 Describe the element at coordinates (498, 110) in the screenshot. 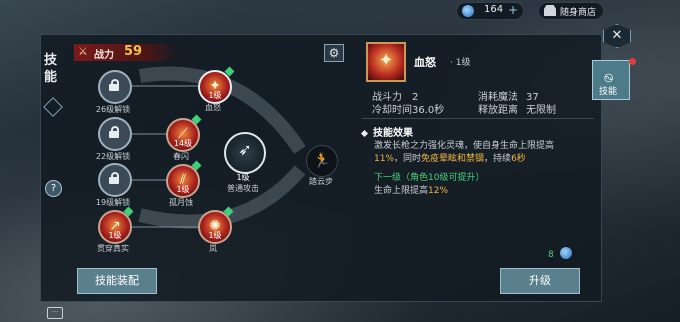

I see `stat-key: 释放距离` at that location.